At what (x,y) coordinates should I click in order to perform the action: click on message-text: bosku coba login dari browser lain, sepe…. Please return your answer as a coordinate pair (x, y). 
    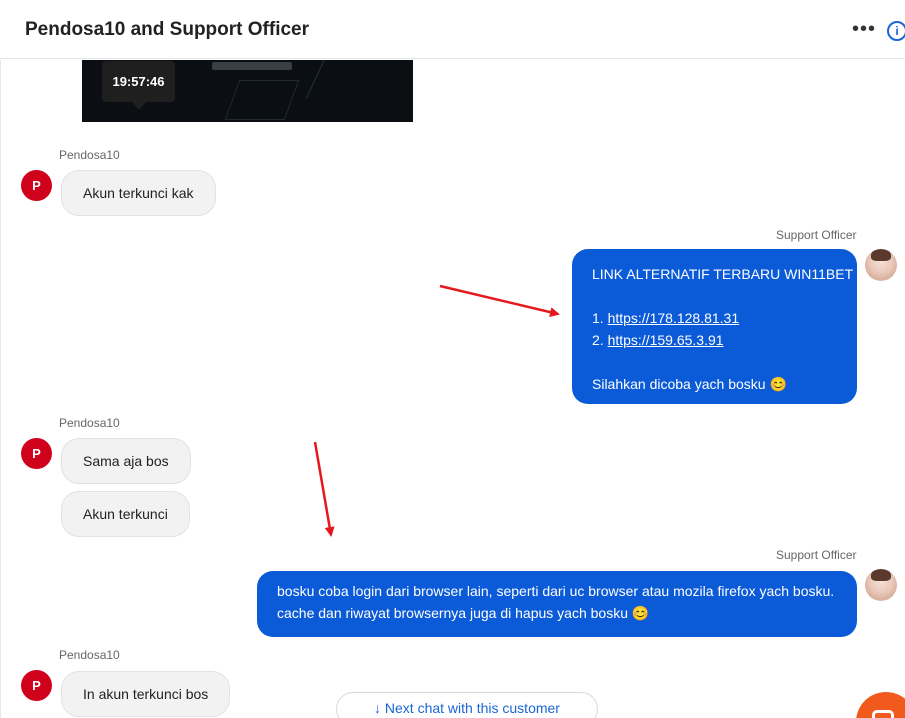
    Looking at the image, I should click on (556, 591).